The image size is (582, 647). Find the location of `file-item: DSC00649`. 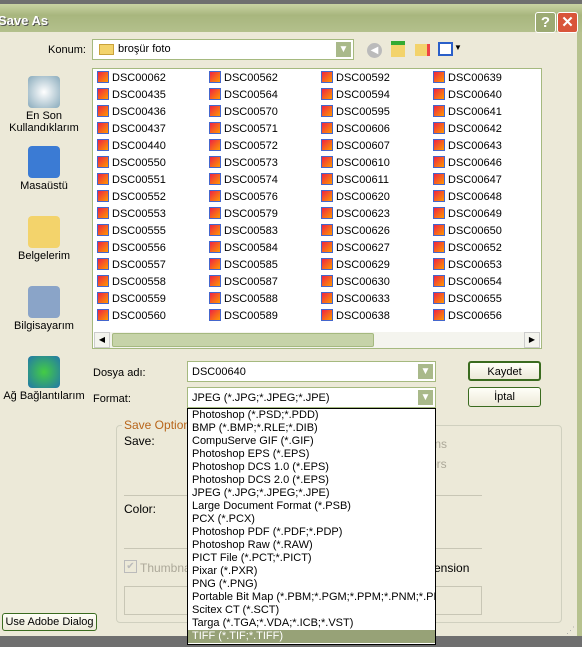

file-item: DSC00649 is located at coordinates (467, 214).